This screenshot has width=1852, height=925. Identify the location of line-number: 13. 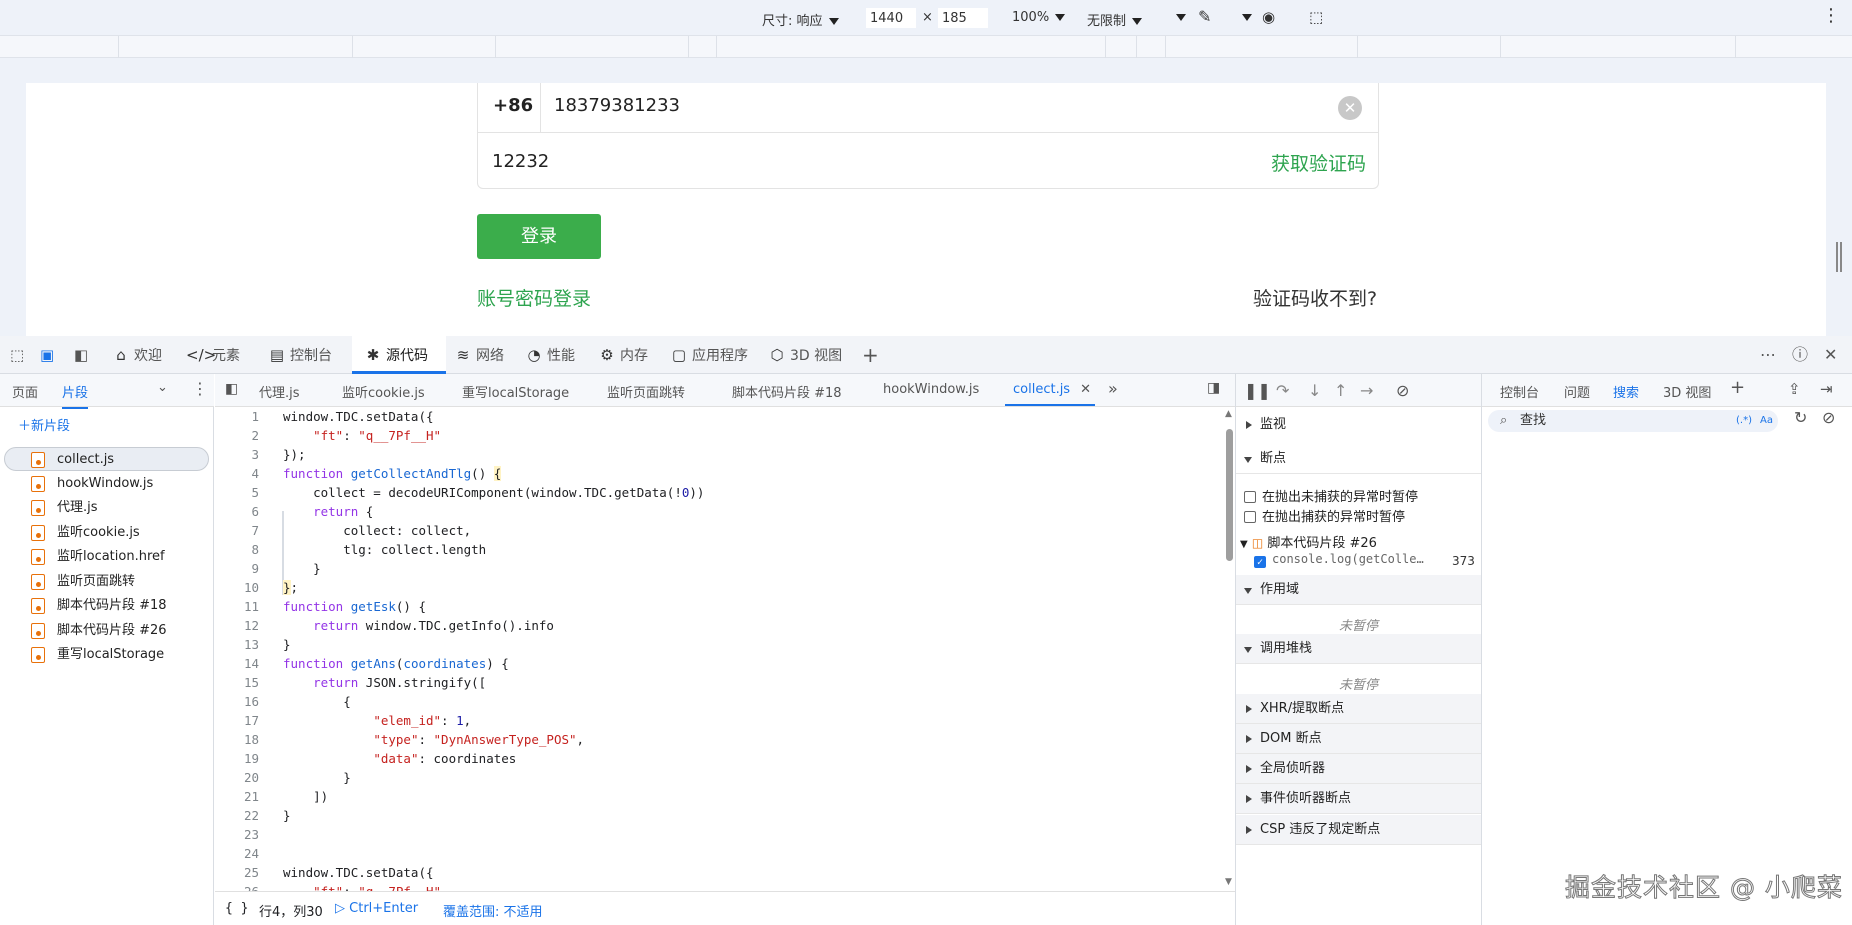
(237, 644).